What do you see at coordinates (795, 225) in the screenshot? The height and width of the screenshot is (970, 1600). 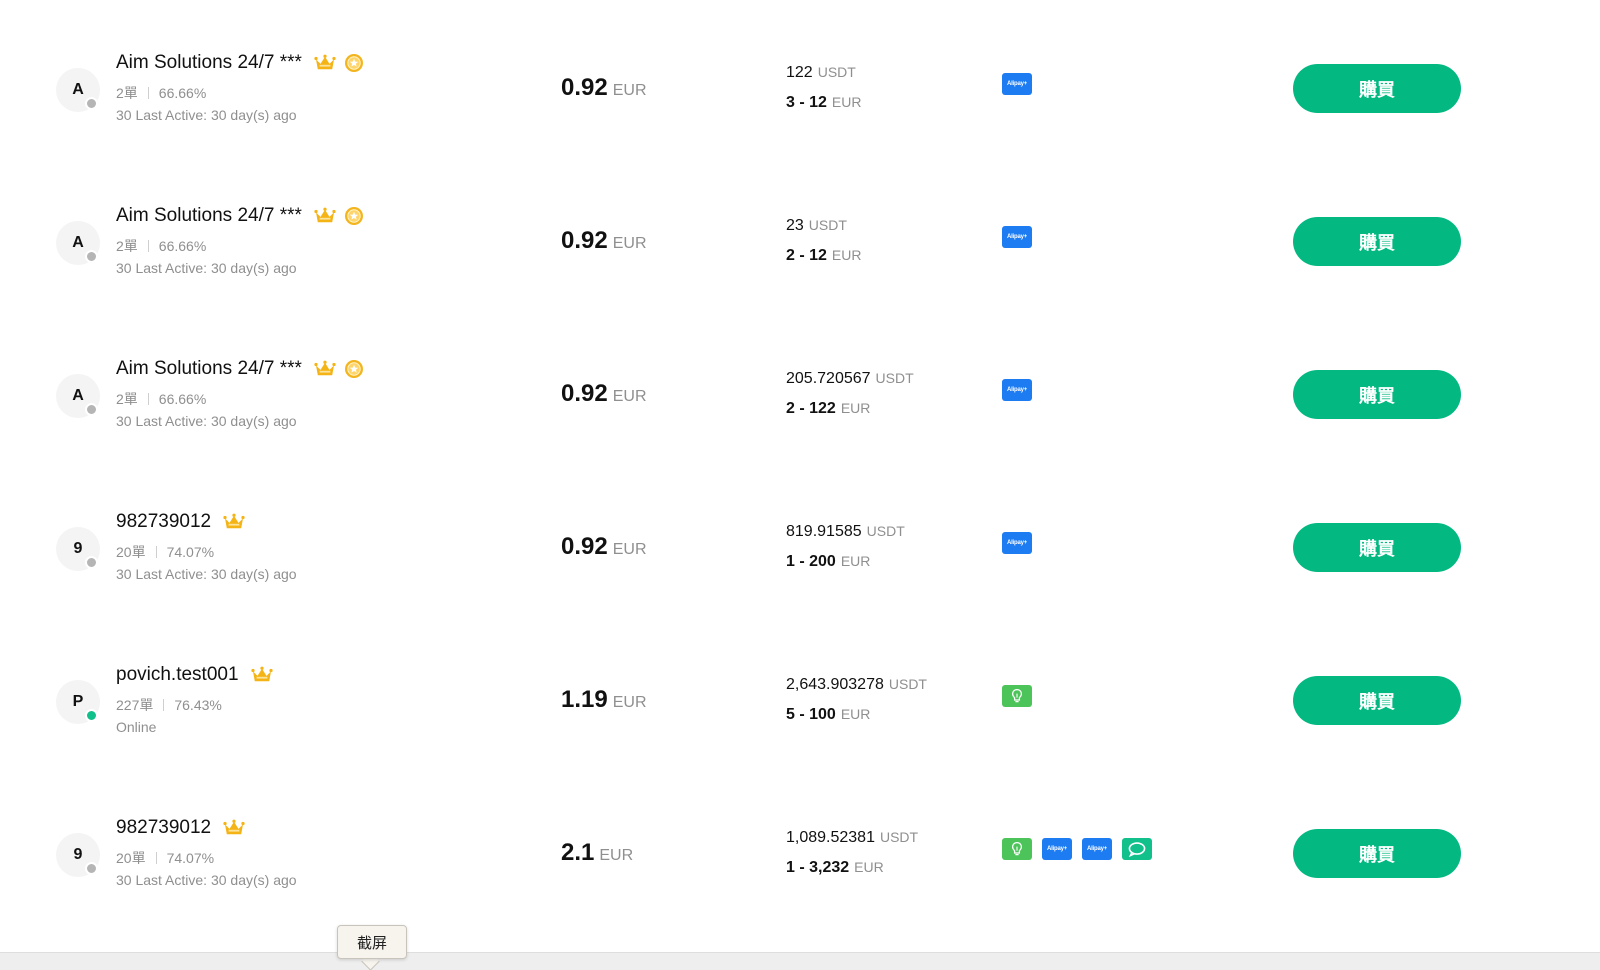 I see `amount-value: 23` at bounding box center [795, 225].